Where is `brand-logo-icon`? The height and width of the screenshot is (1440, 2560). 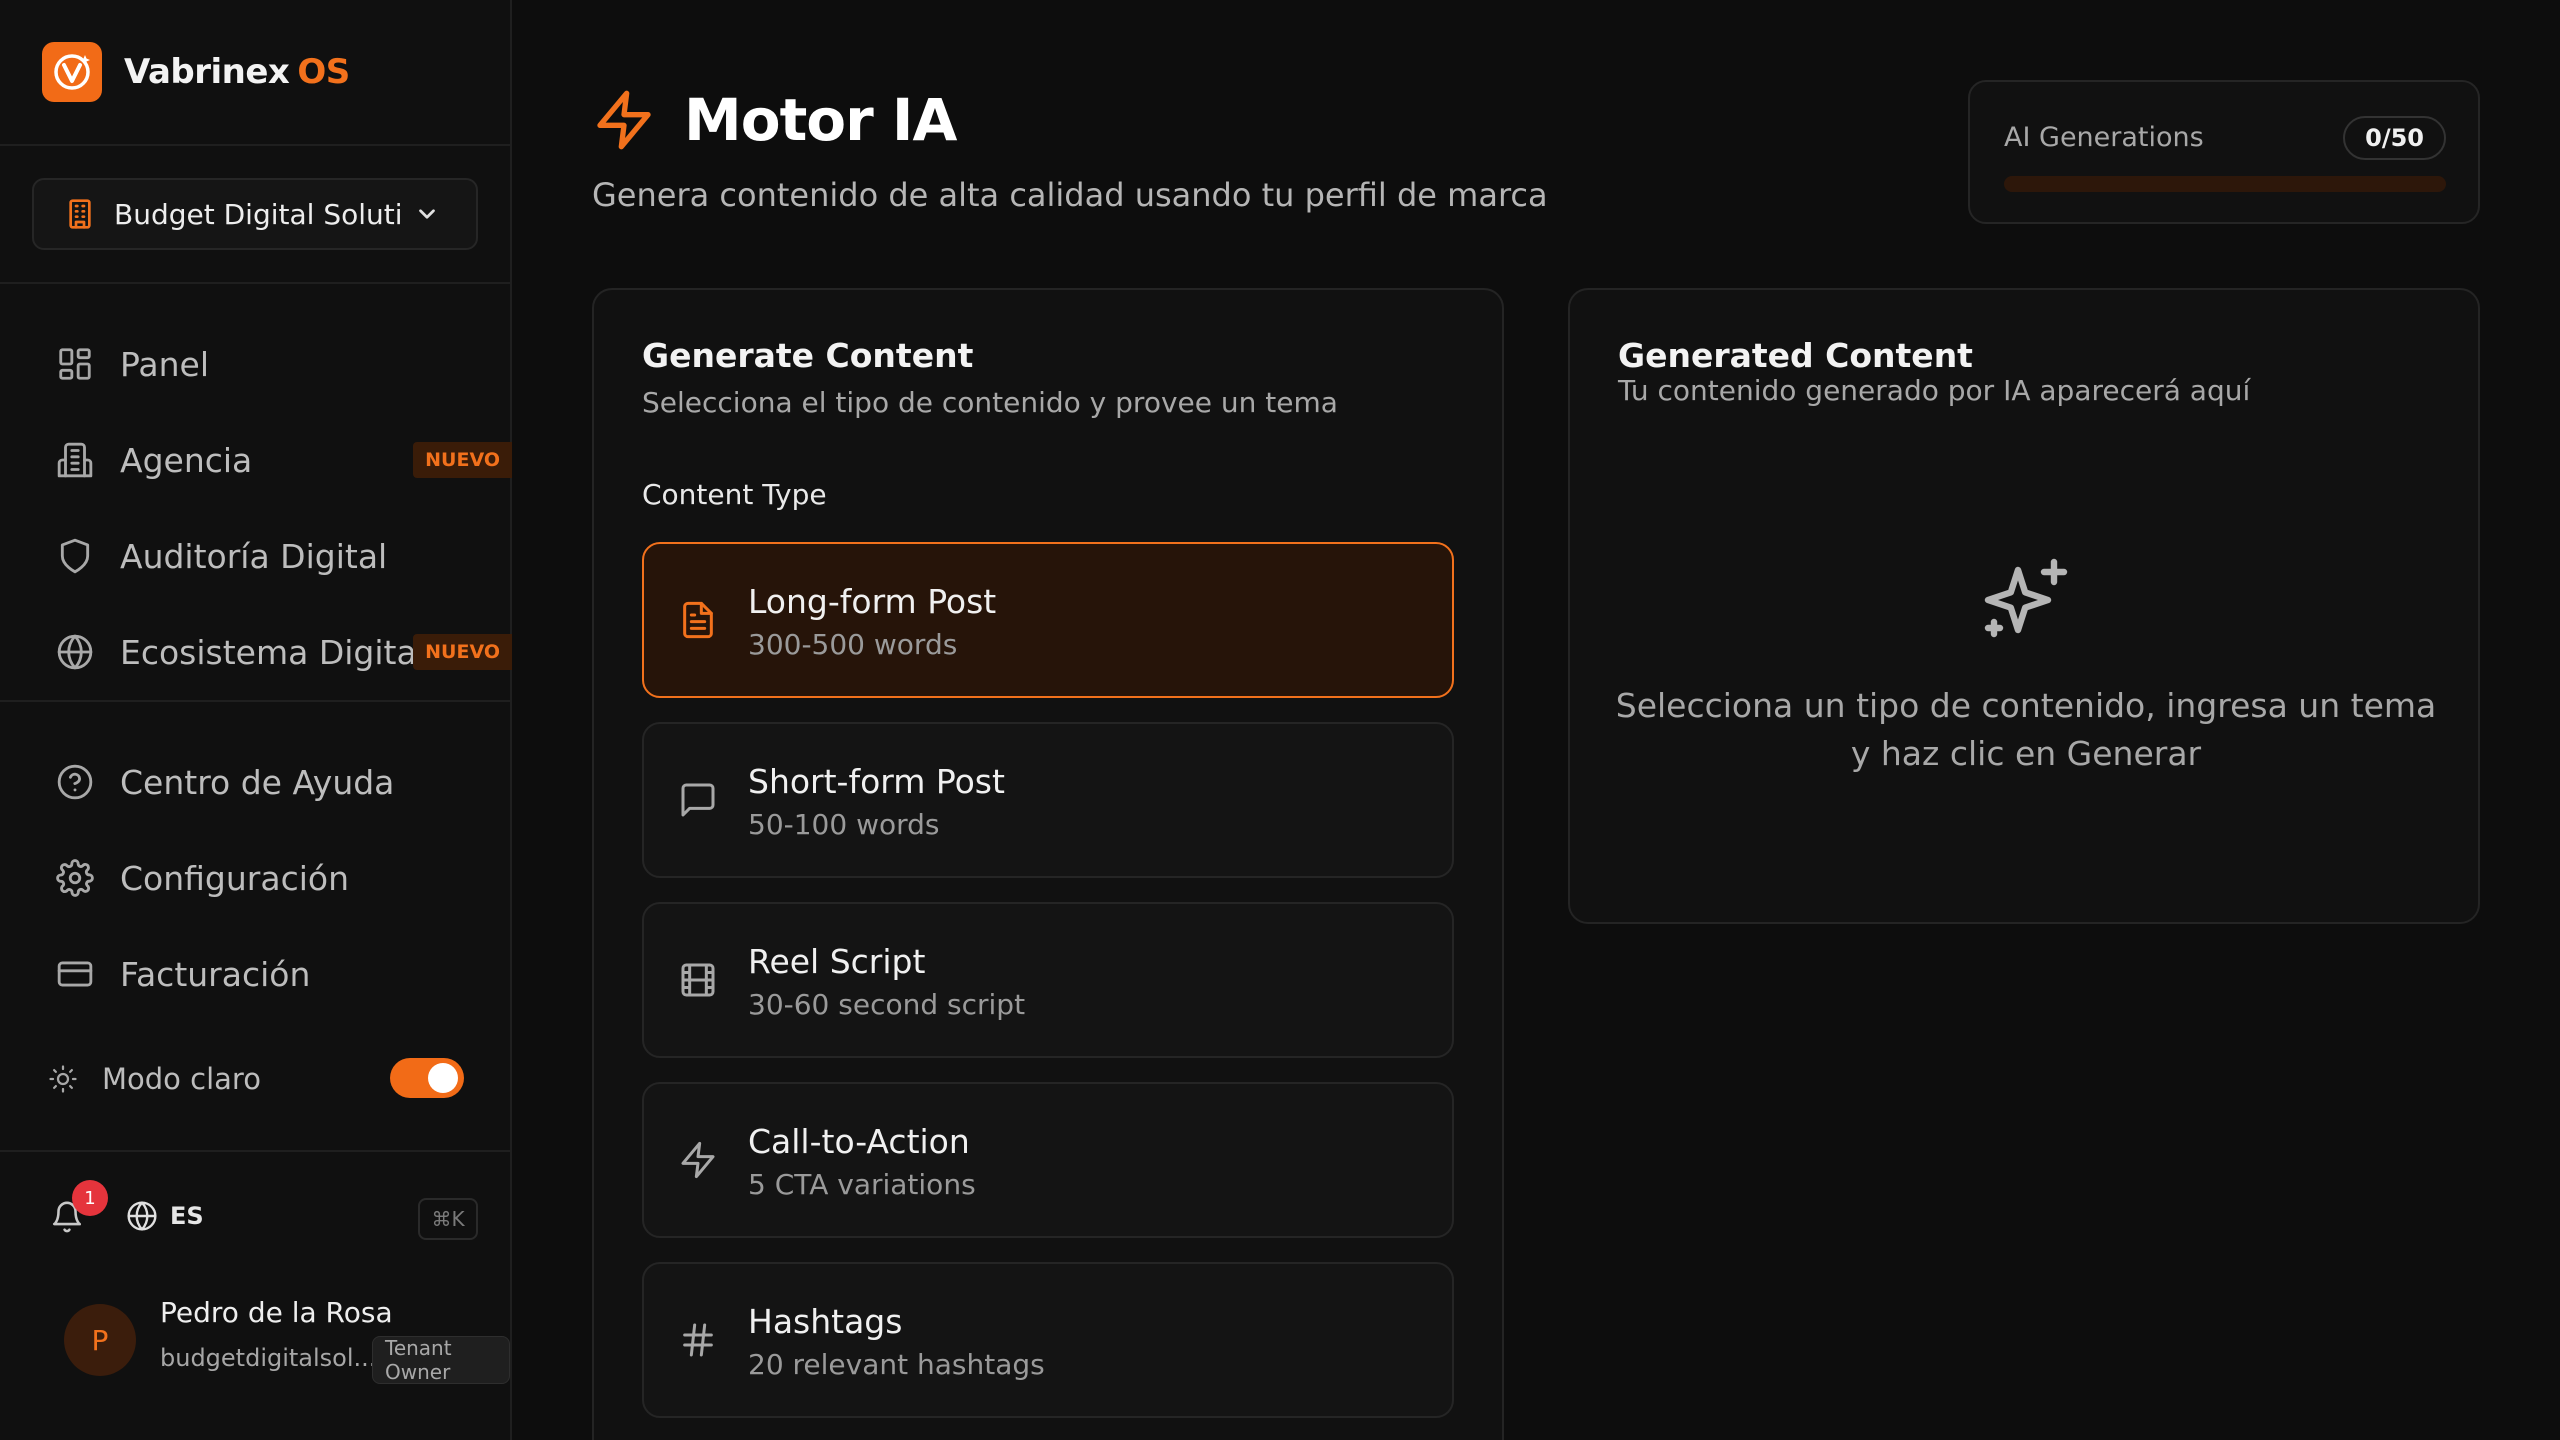
brand-logo-icon is located at coordinates (72, 72).